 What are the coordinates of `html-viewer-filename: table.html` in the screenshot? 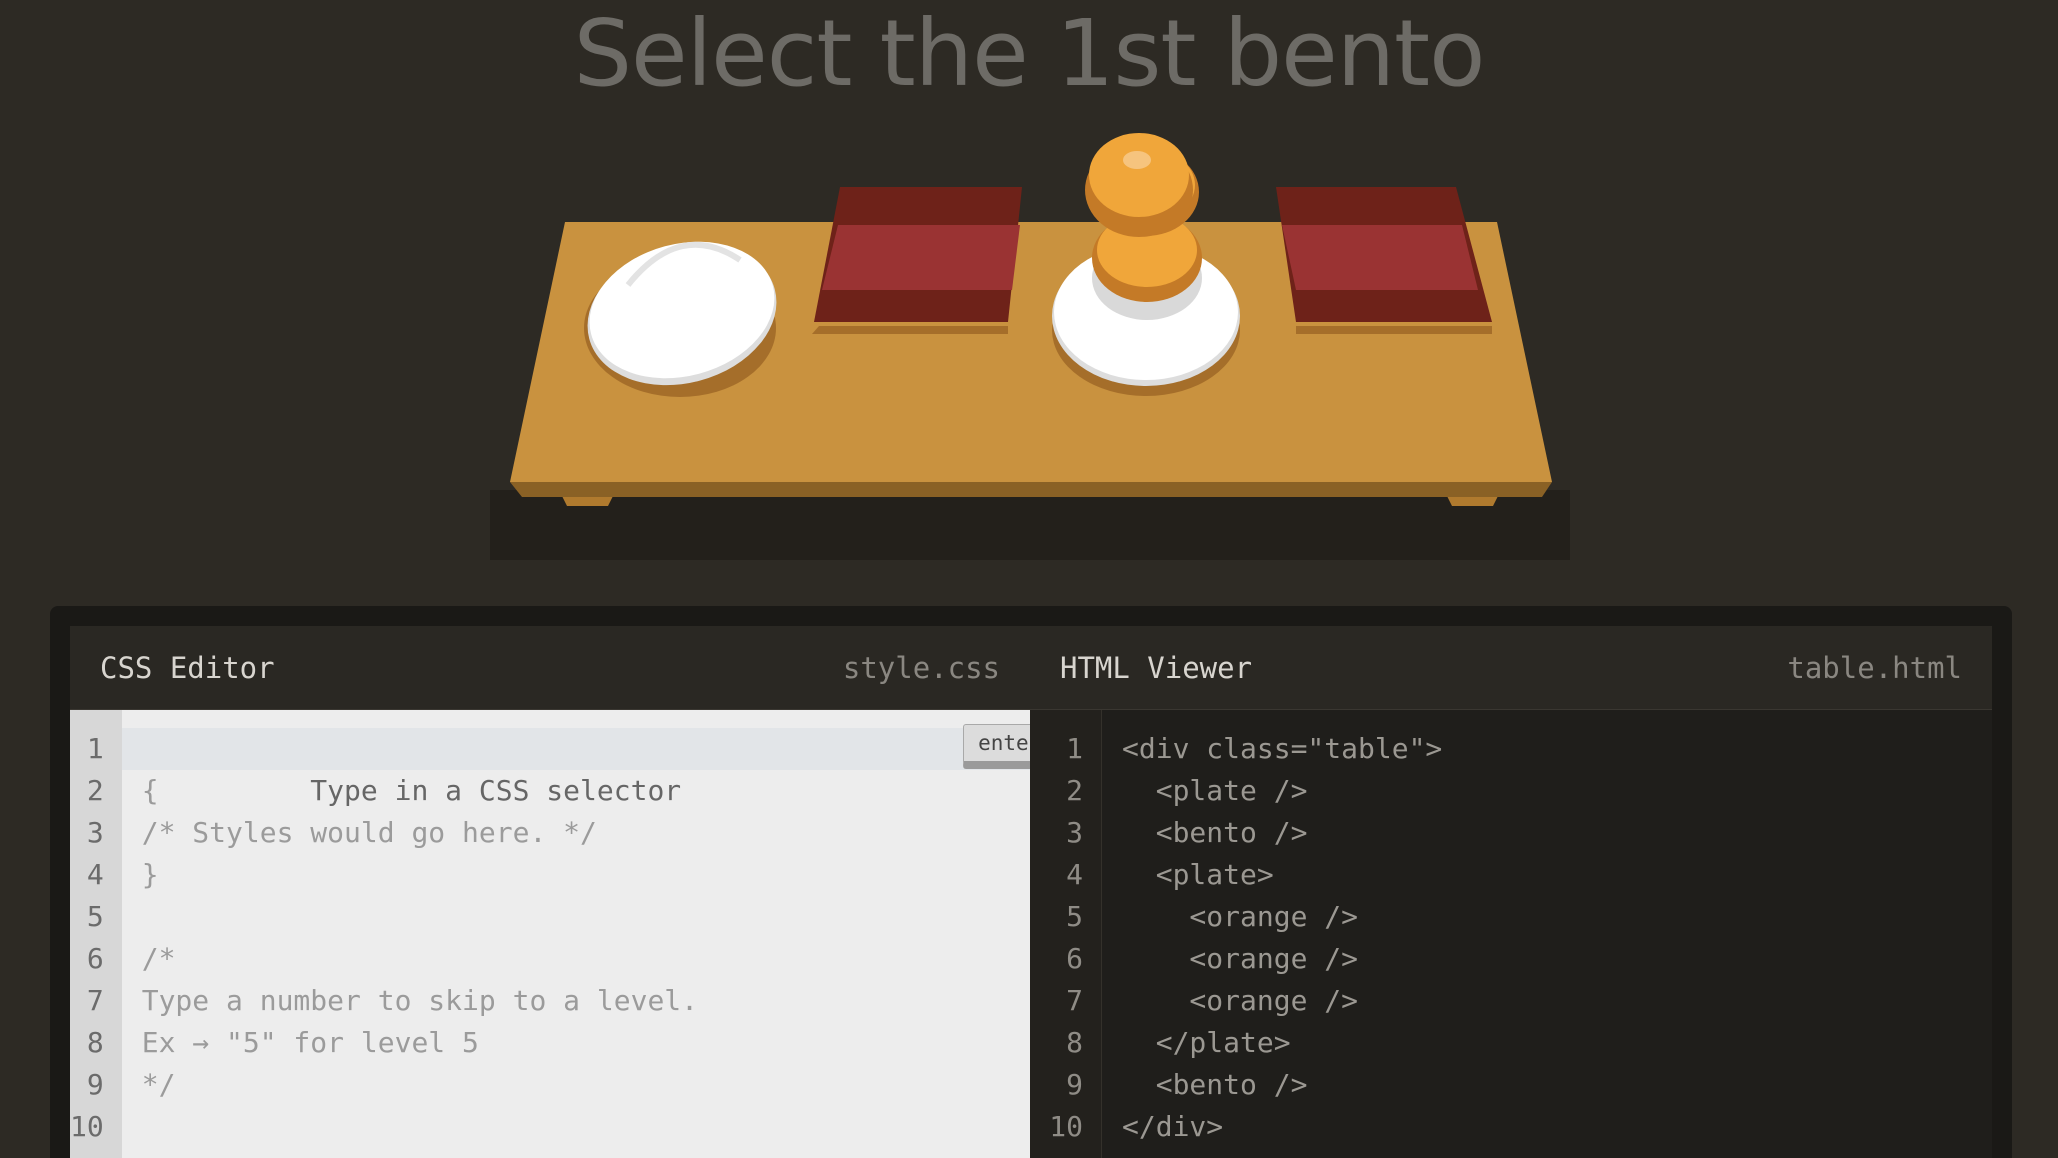 It's located at (1874, 667).